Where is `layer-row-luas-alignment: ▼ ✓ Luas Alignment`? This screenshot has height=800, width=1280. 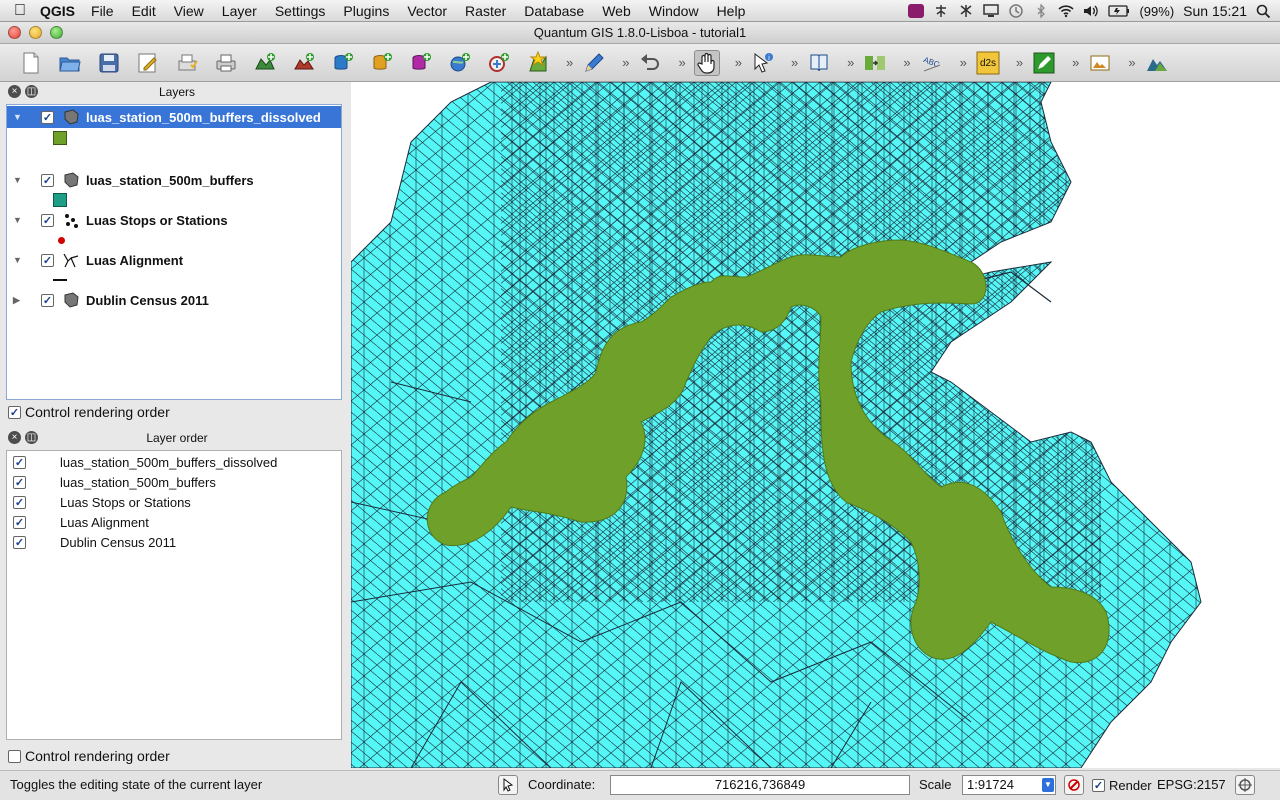
layer-row-luas-alignment: ▼ ✓ Luas Alignment is located at coordinates (174, 260).